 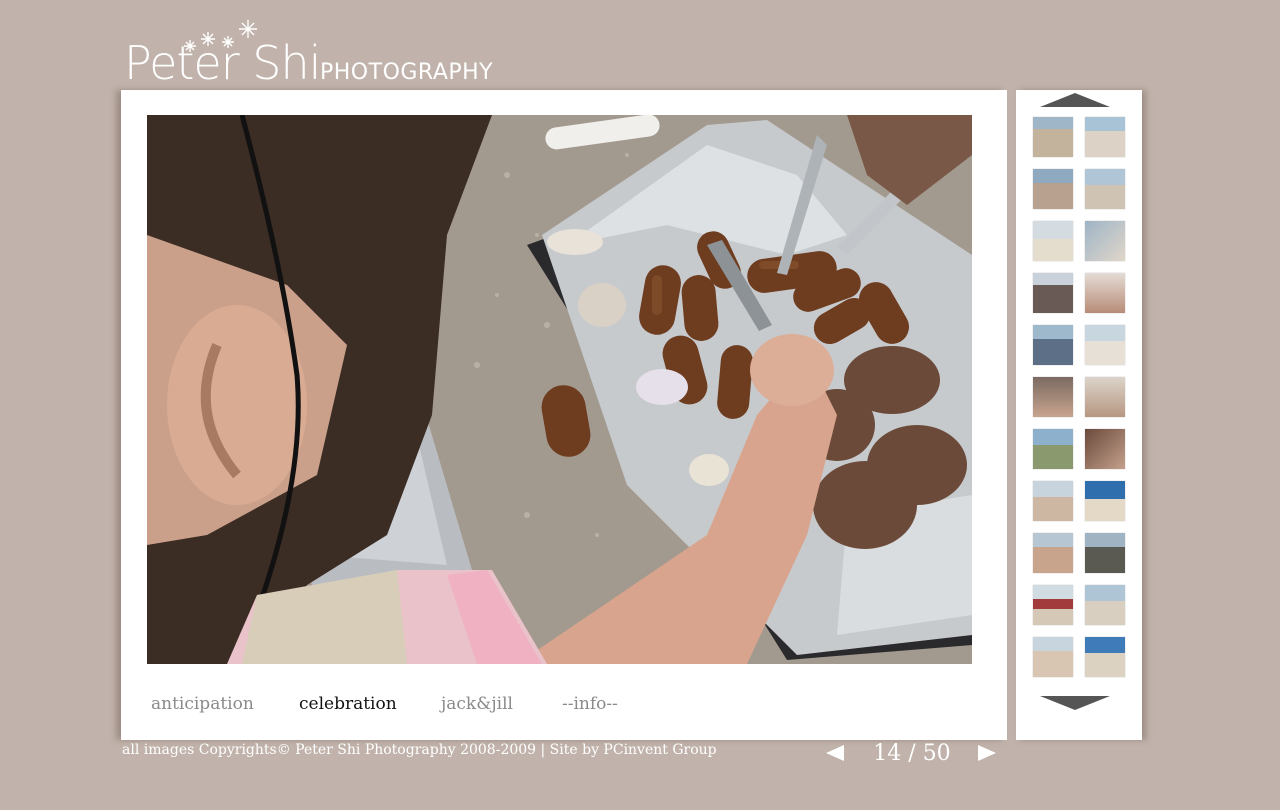 I want to click on triangle-left-icon, so click(x=835, y=753).